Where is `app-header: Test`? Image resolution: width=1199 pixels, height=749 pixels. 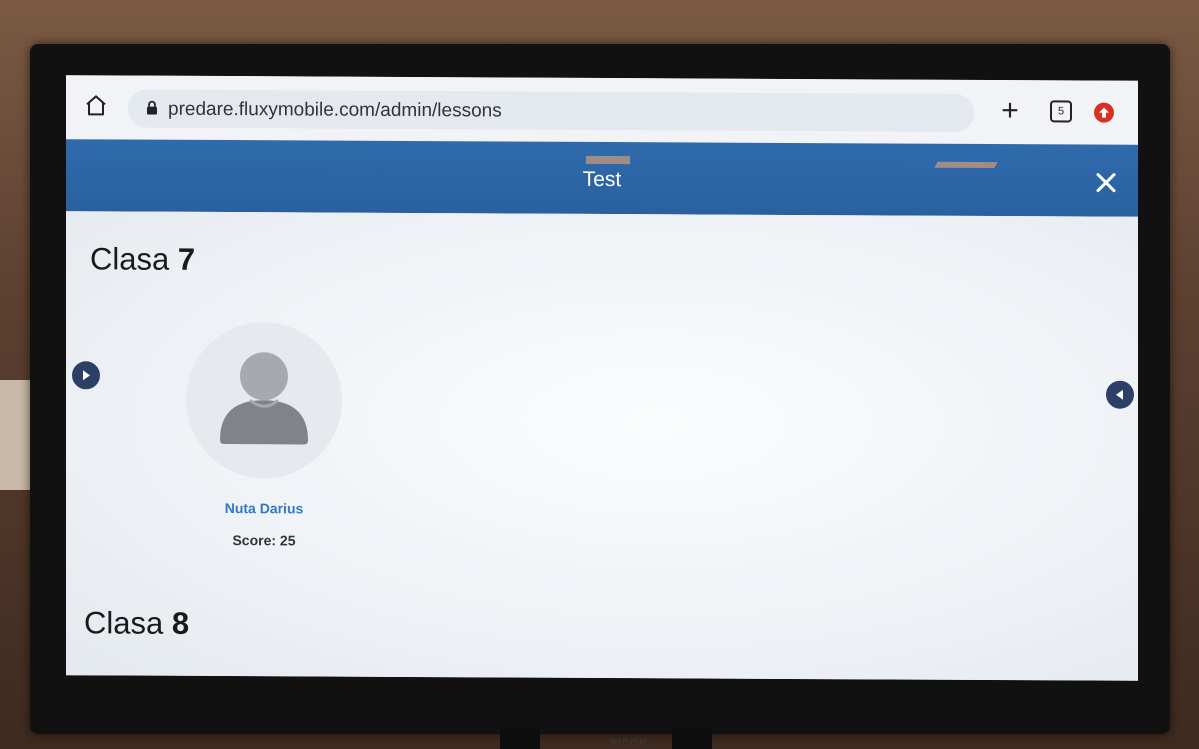 app-header: Test is located at coordinates (602, 178).